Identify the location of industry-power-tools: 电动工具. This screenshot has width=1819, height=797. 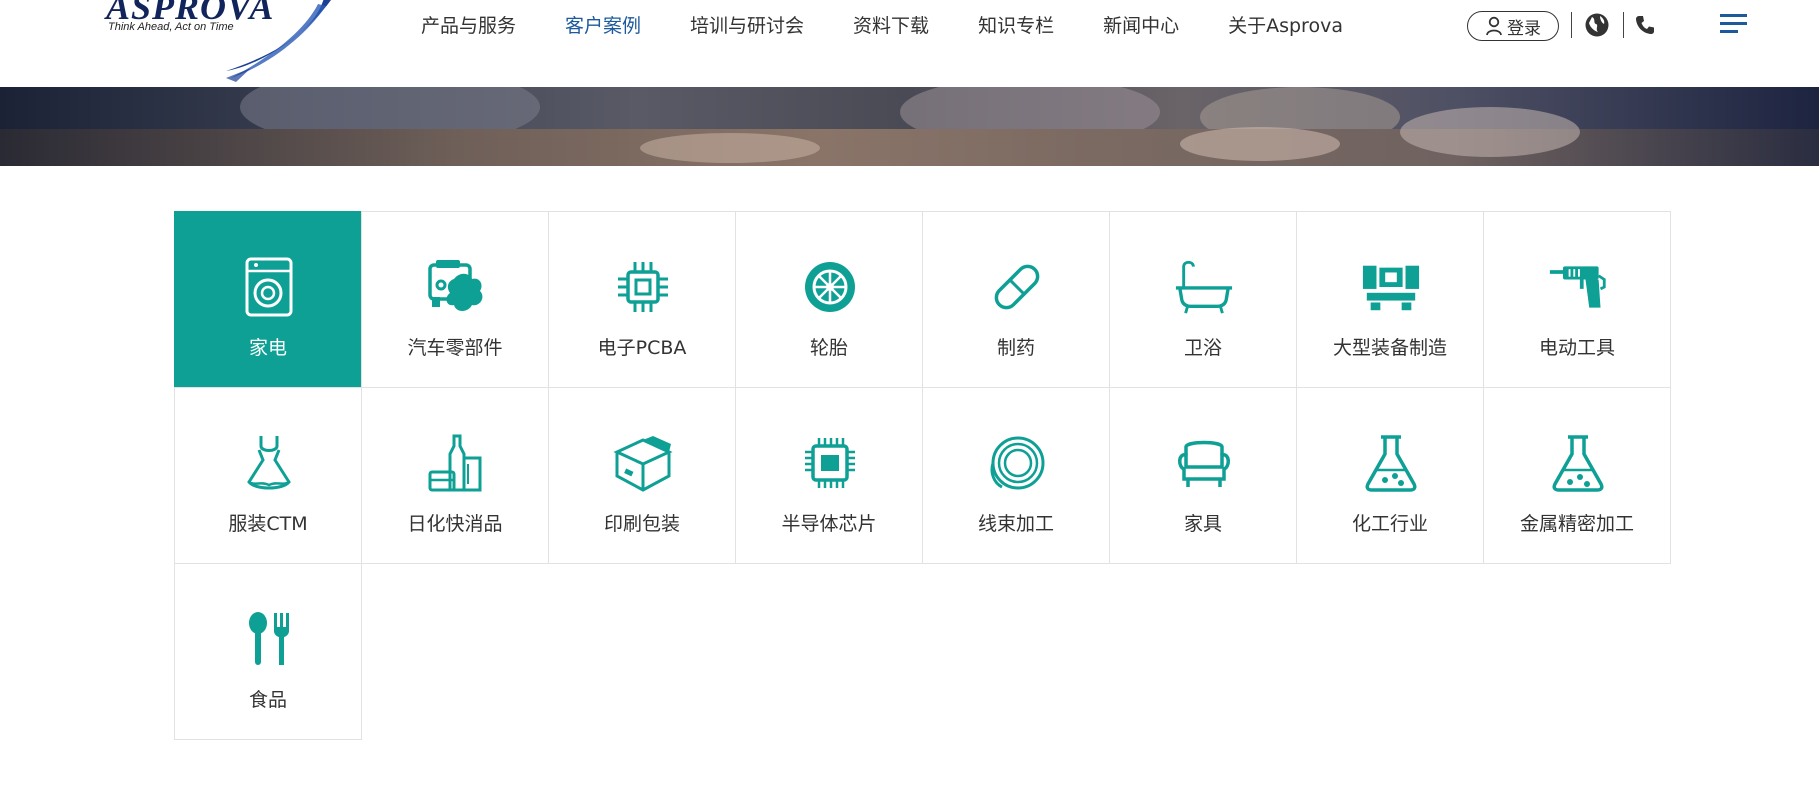
(1577, 299).